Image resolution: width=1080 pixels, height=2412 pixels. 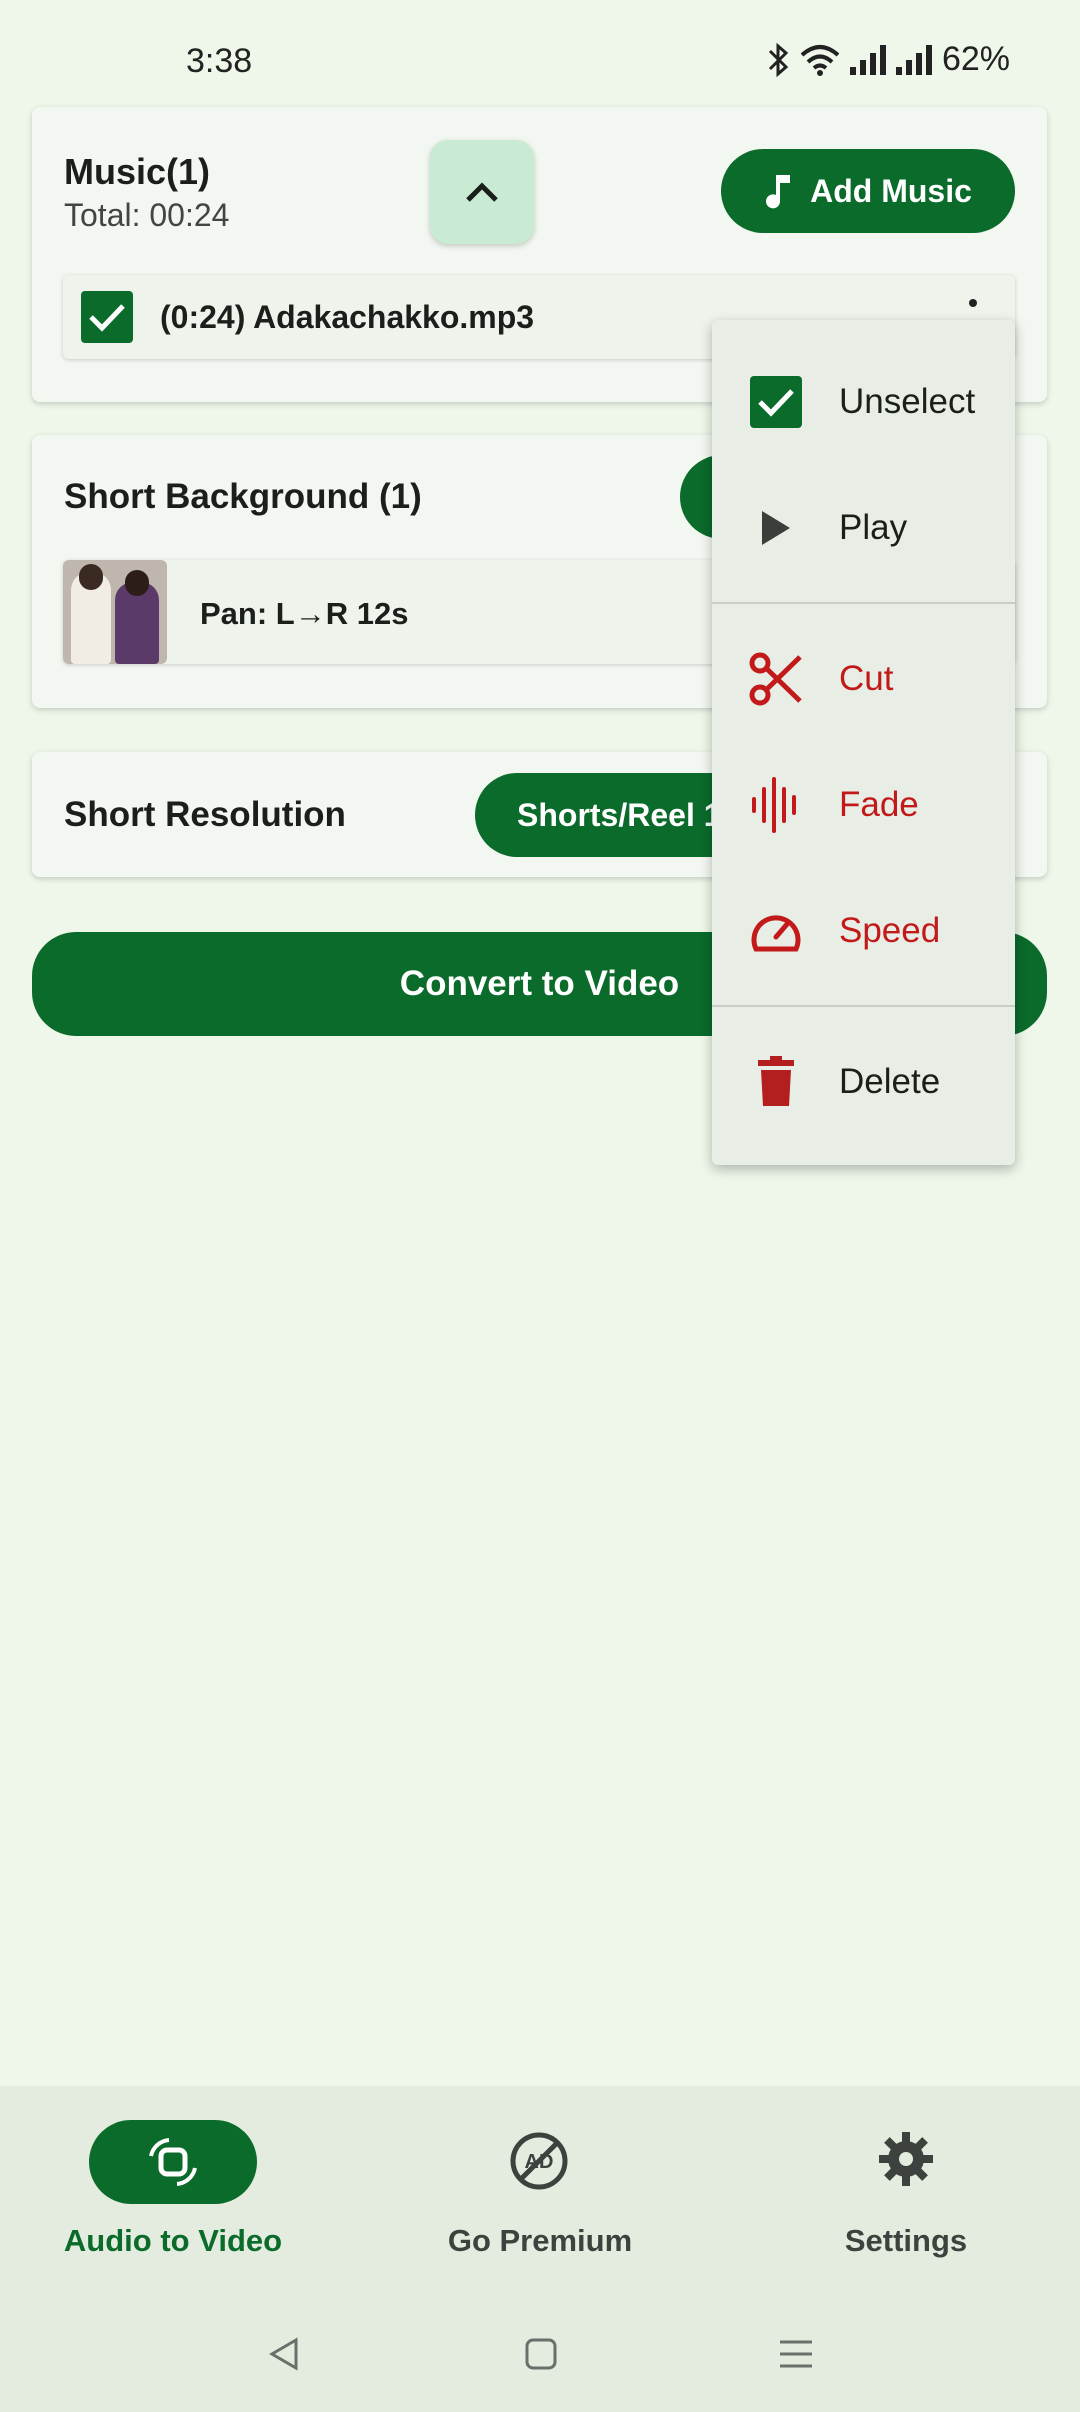 I want to click on home-icon, so click(x=541, y=2354).